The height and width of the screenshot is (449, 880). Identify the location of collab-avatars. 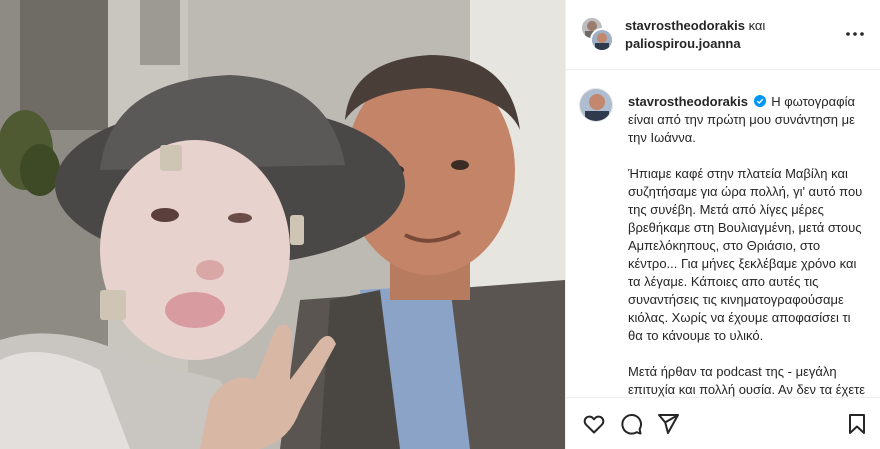
(598, 35).